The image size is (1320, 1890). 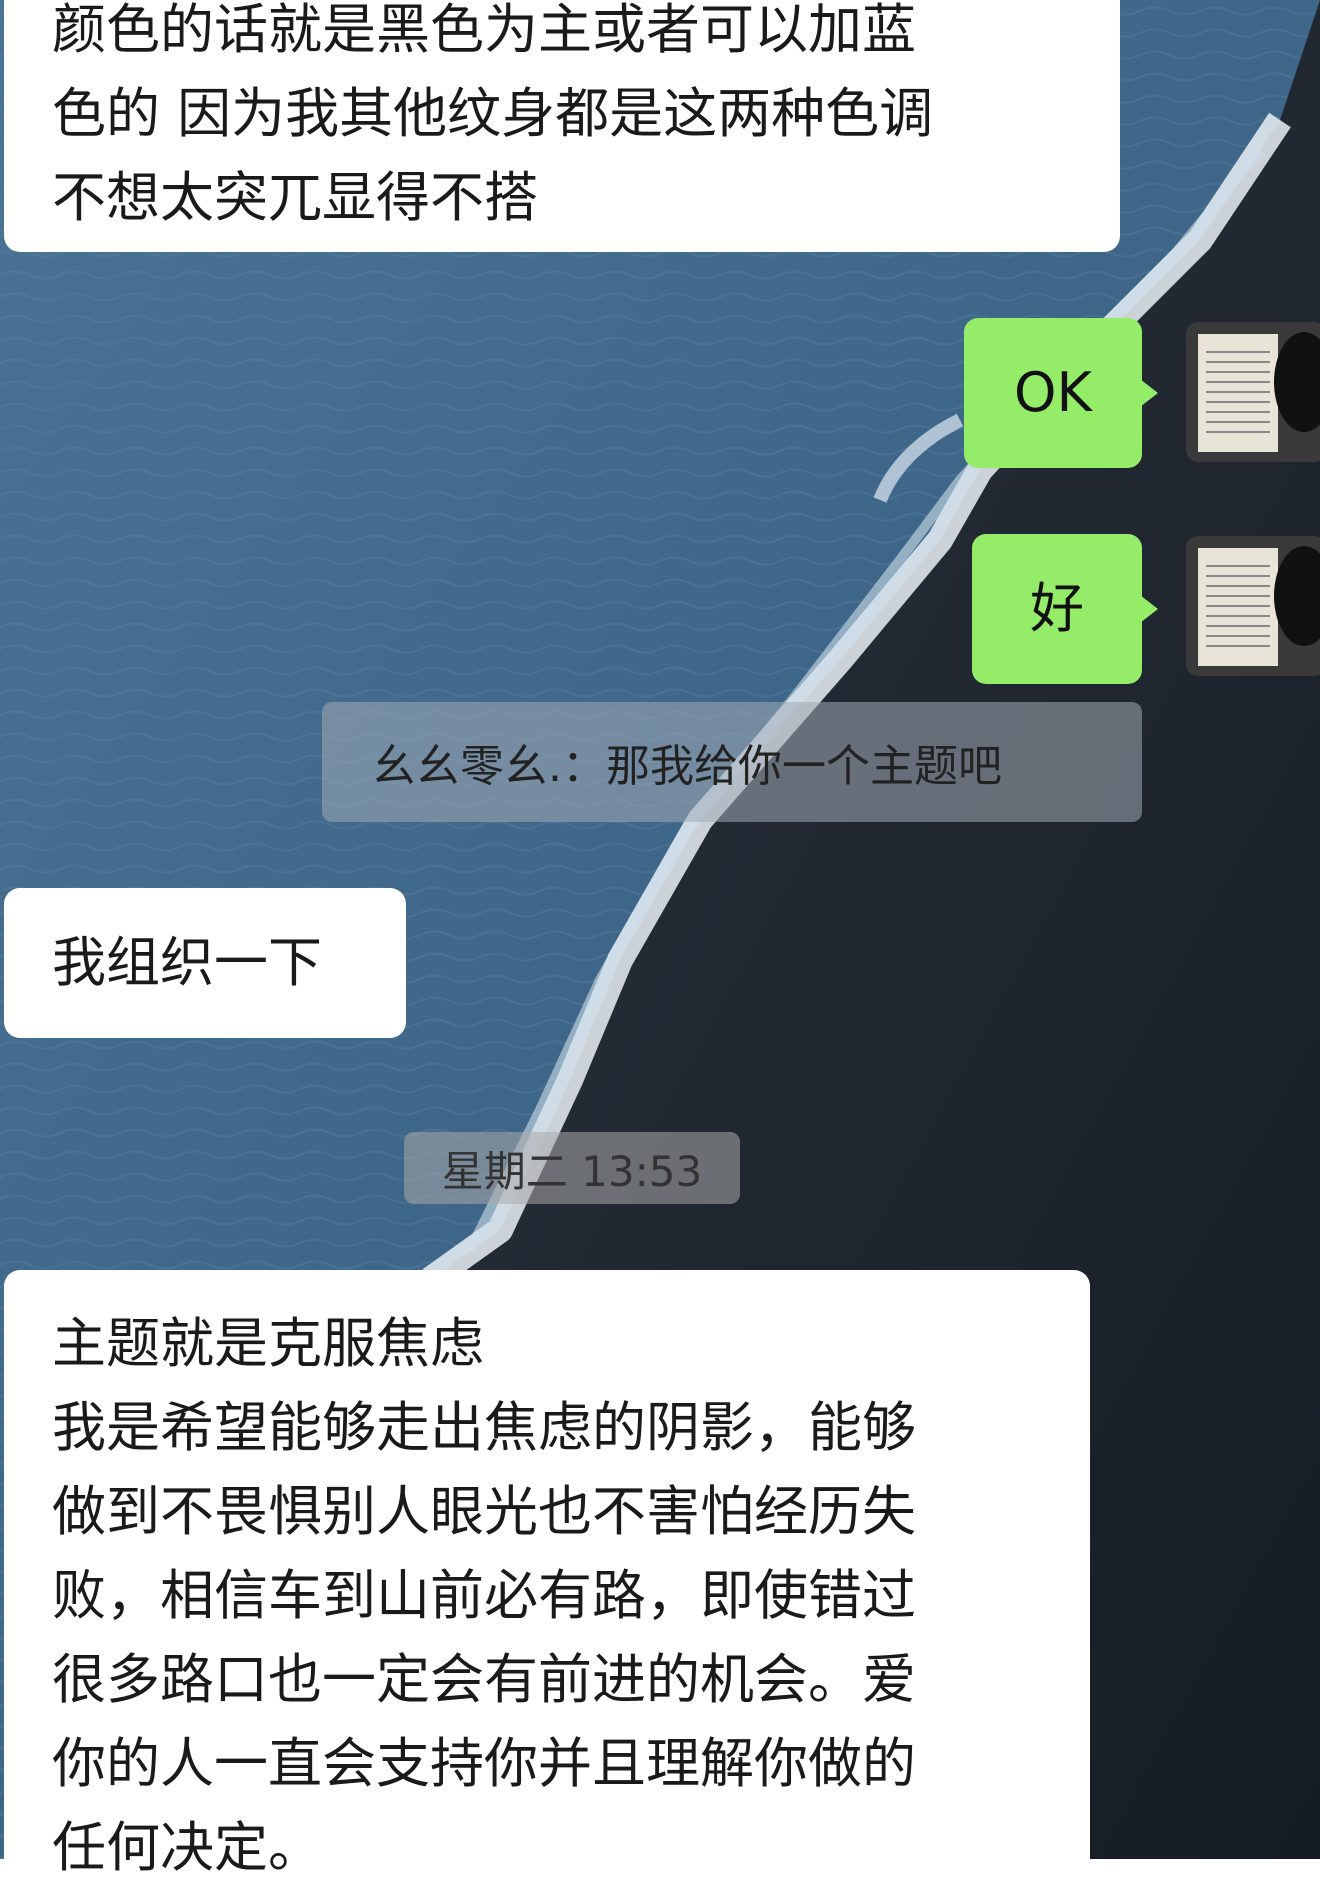 I want to click on sent-message-bubble: OK, so click(x=1061, y=393).